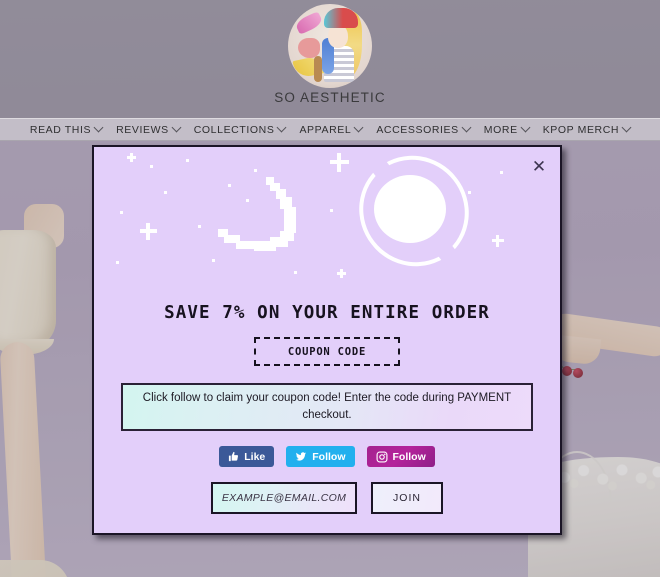 The image size is (660, 577). What do you see at coordinates (255, 456) in the screenshot?
I see `facebook-label: Like` at bounding box center [255, 456].